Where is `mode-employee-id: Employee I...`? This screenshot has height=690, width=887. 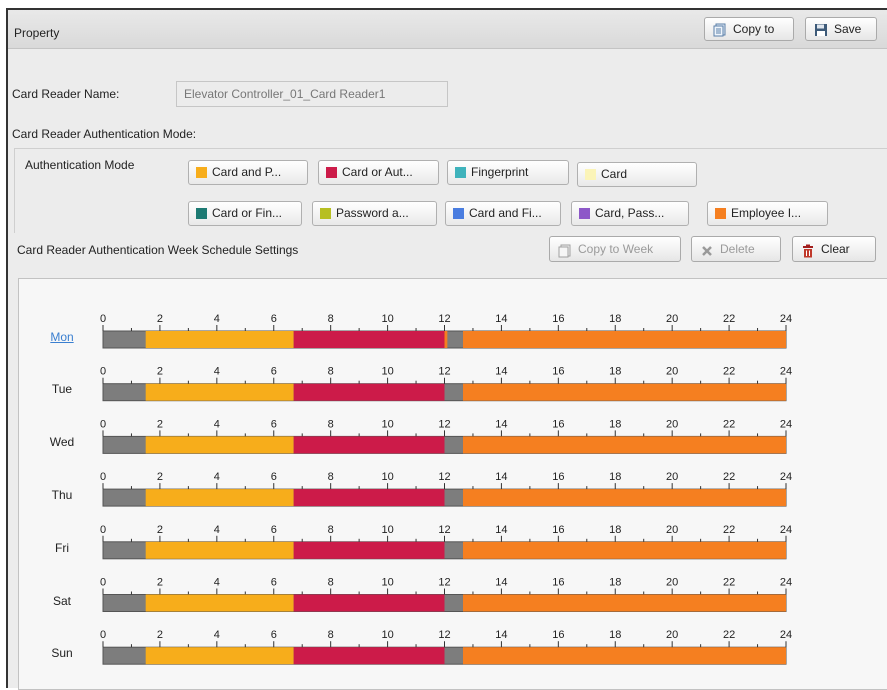
mode-employee-id: Employee I... is located at coordinates (767, 213).